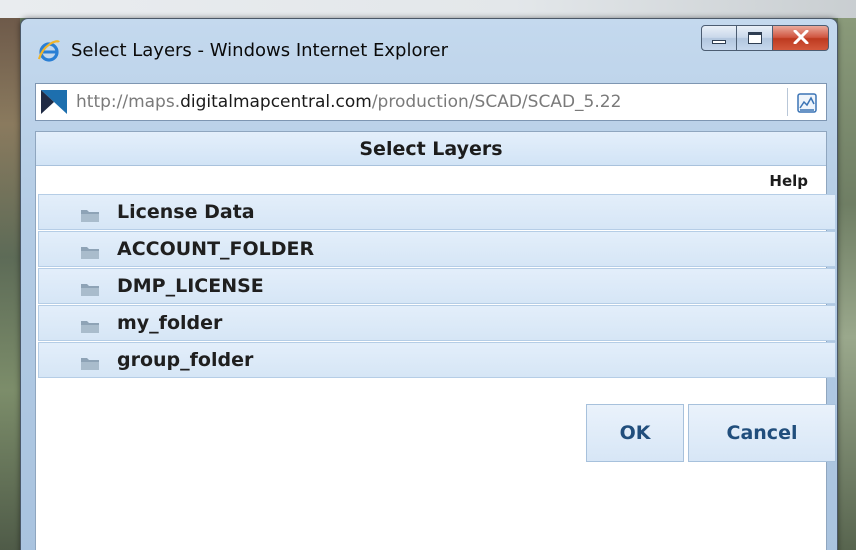  I want to click on internet-explorer-icon, so click(49, 51).